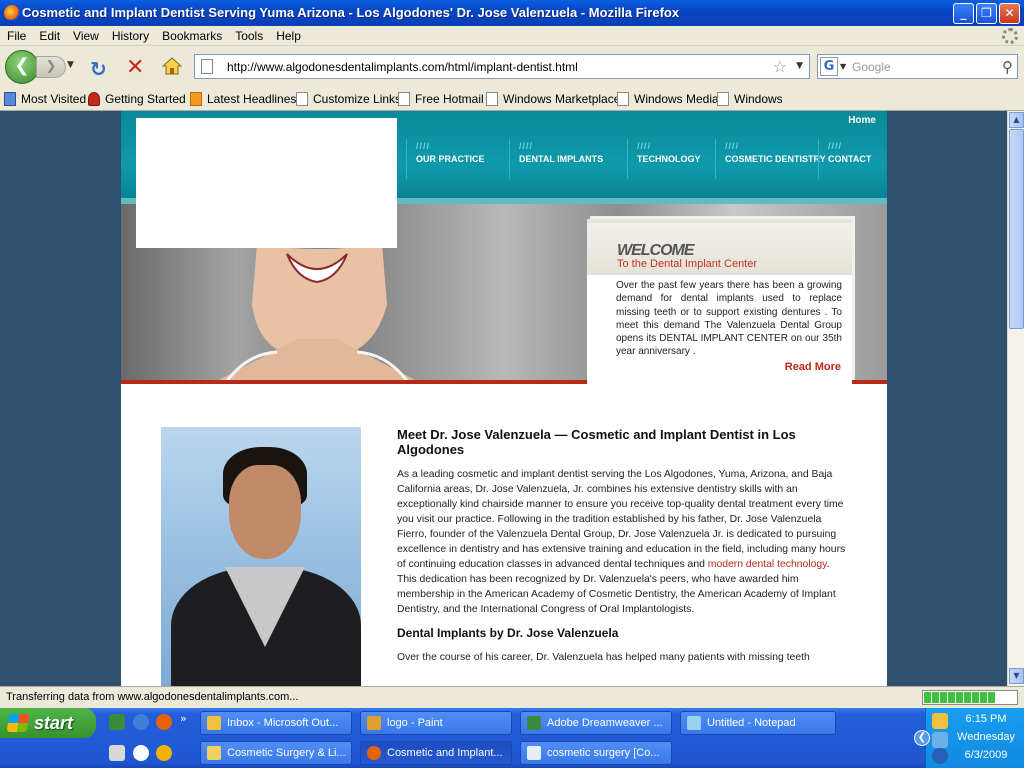 The height and width of the screenshot is (768, 1024). What do you see at coordinates (1016, 229) in the screenshot?
I see `scroll-thumb` at bounding box center [1016, 229].